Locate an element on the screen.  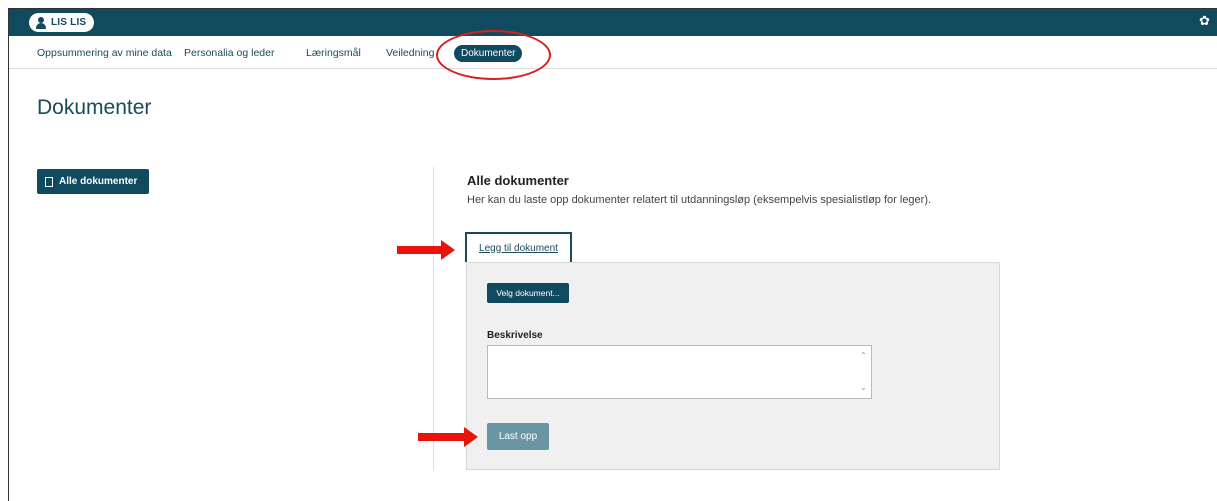
arrow-annotation-upload is located at coordinates (448, 437).